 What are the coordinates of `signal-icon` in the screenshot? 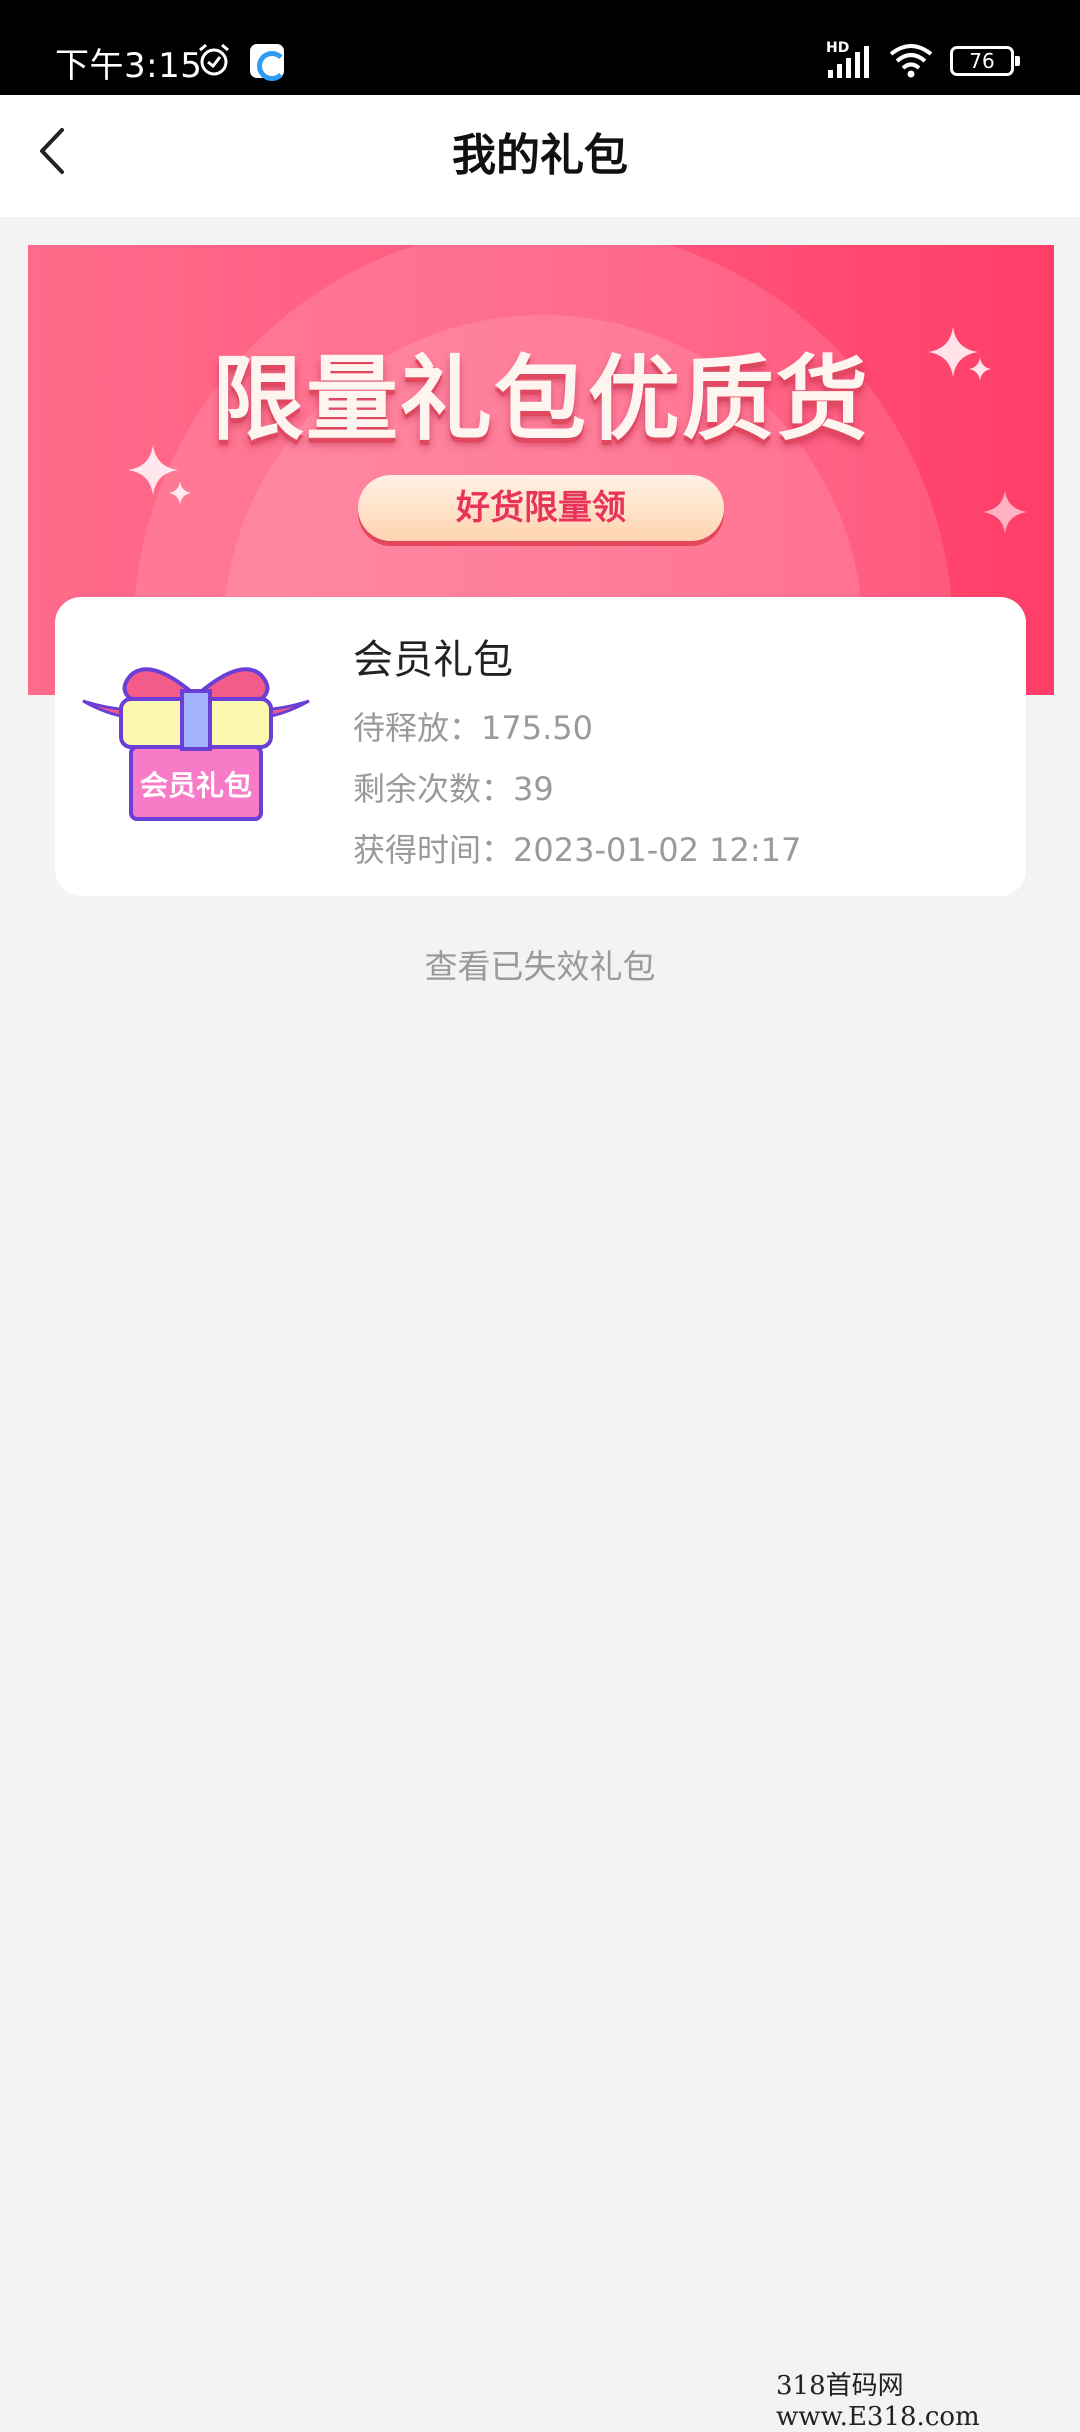 It's located at (848, 62).